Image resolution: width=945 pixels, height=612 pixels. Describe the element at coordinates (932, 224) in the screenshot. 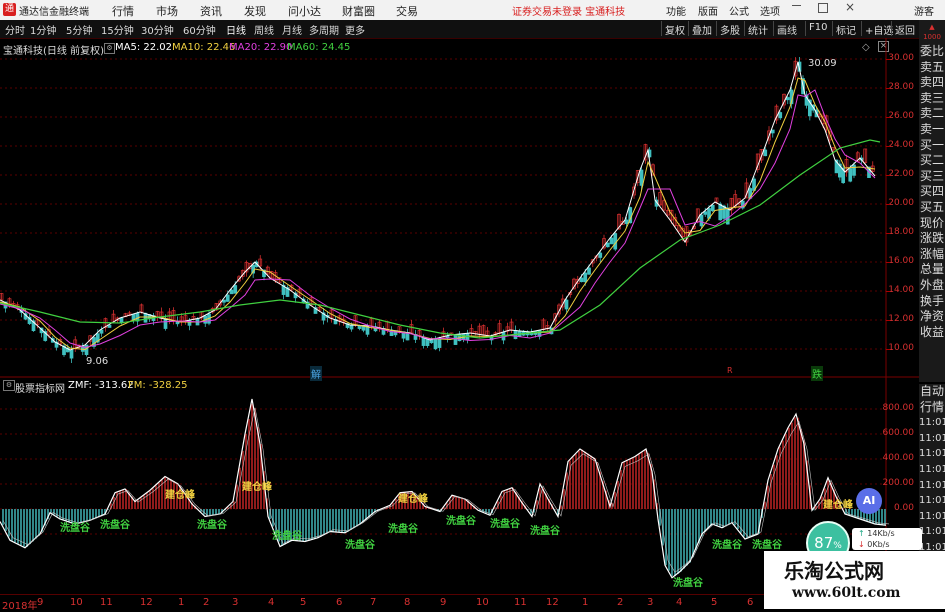

I see `side-panel-item: 现价` at that location.